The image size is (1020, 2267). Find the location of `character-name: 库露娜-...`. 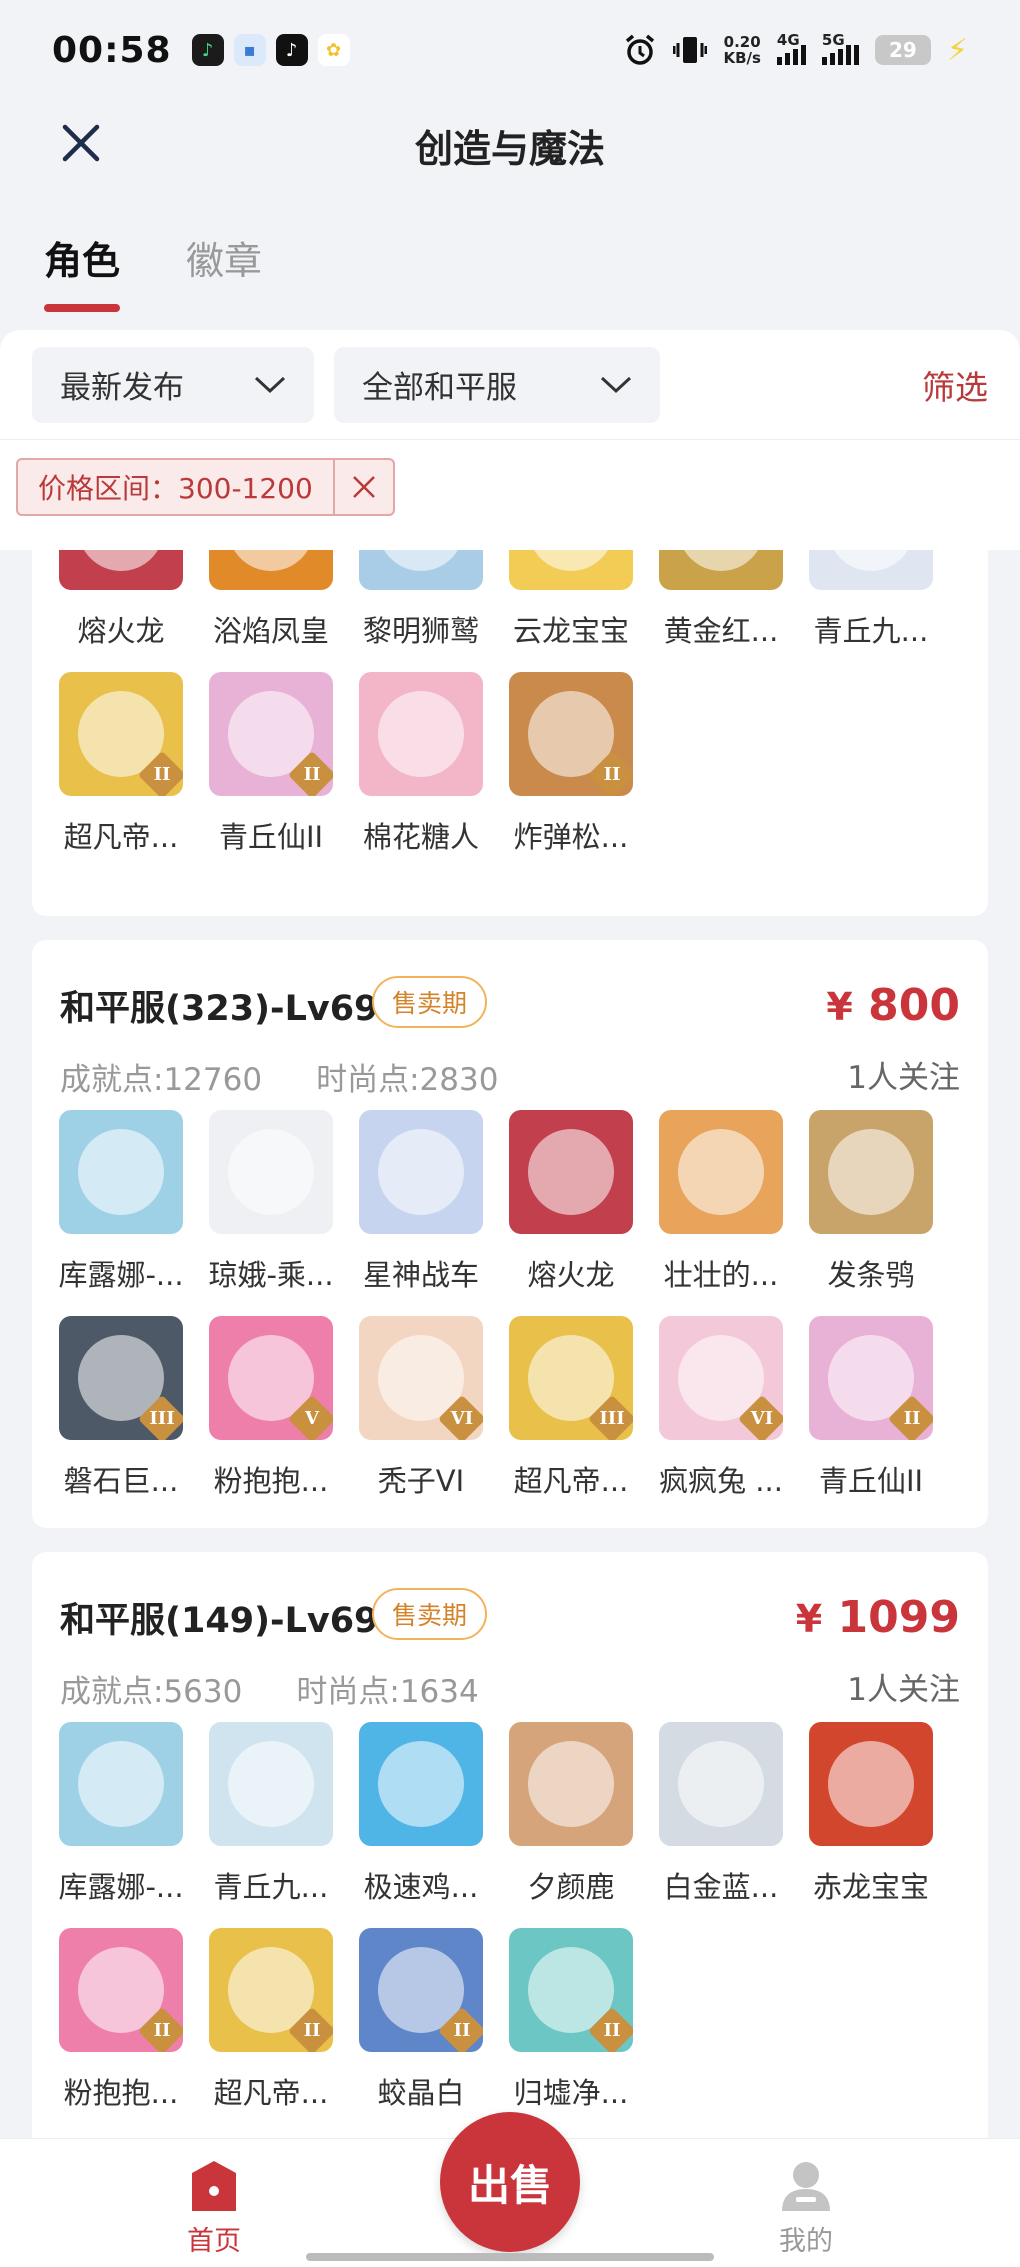

character-name: 库露娜-... is located at coordinates (121, 1275).